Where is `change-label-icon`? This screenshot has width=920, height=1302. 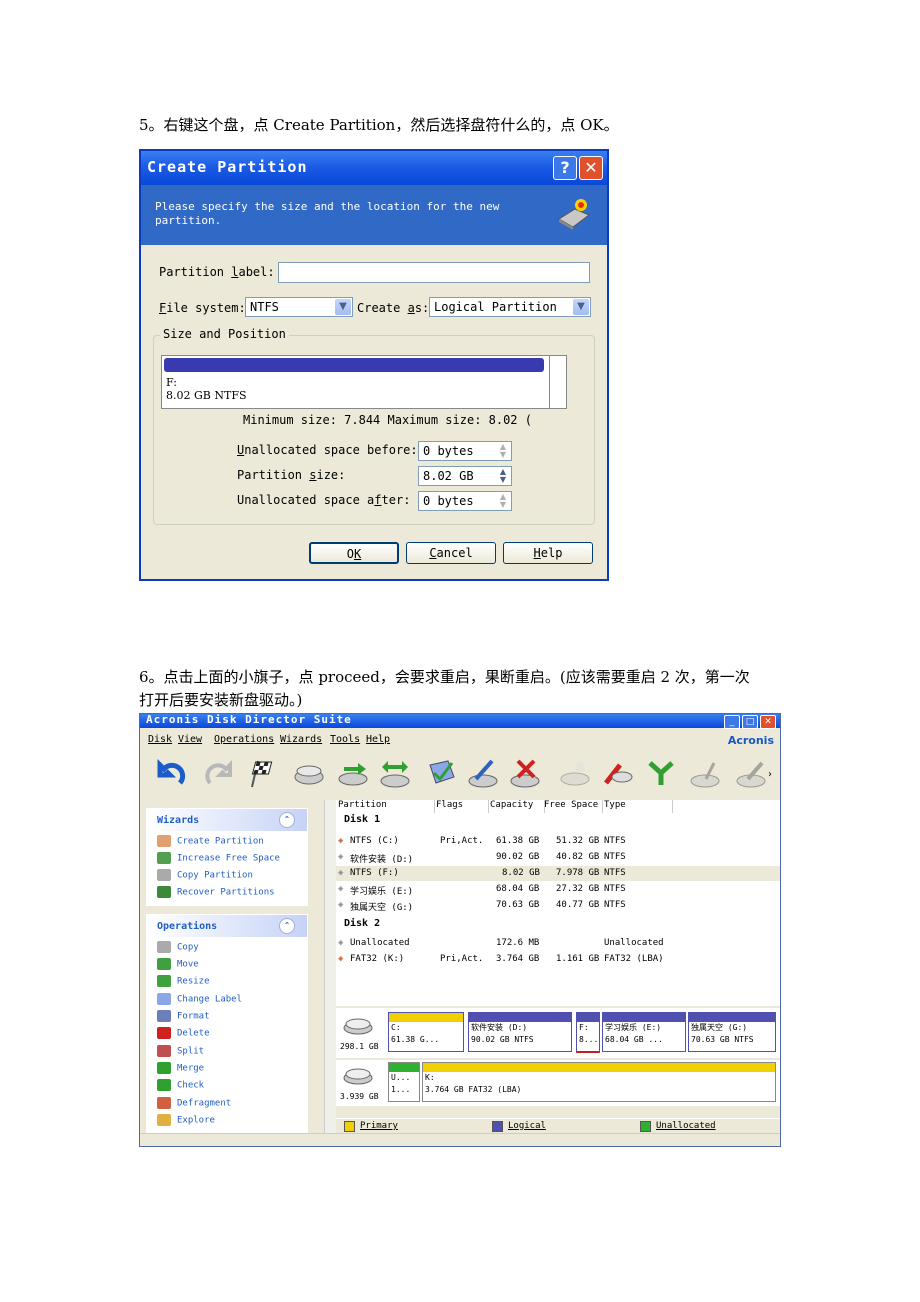
change-label-icon is located at coordinates (441, 774).